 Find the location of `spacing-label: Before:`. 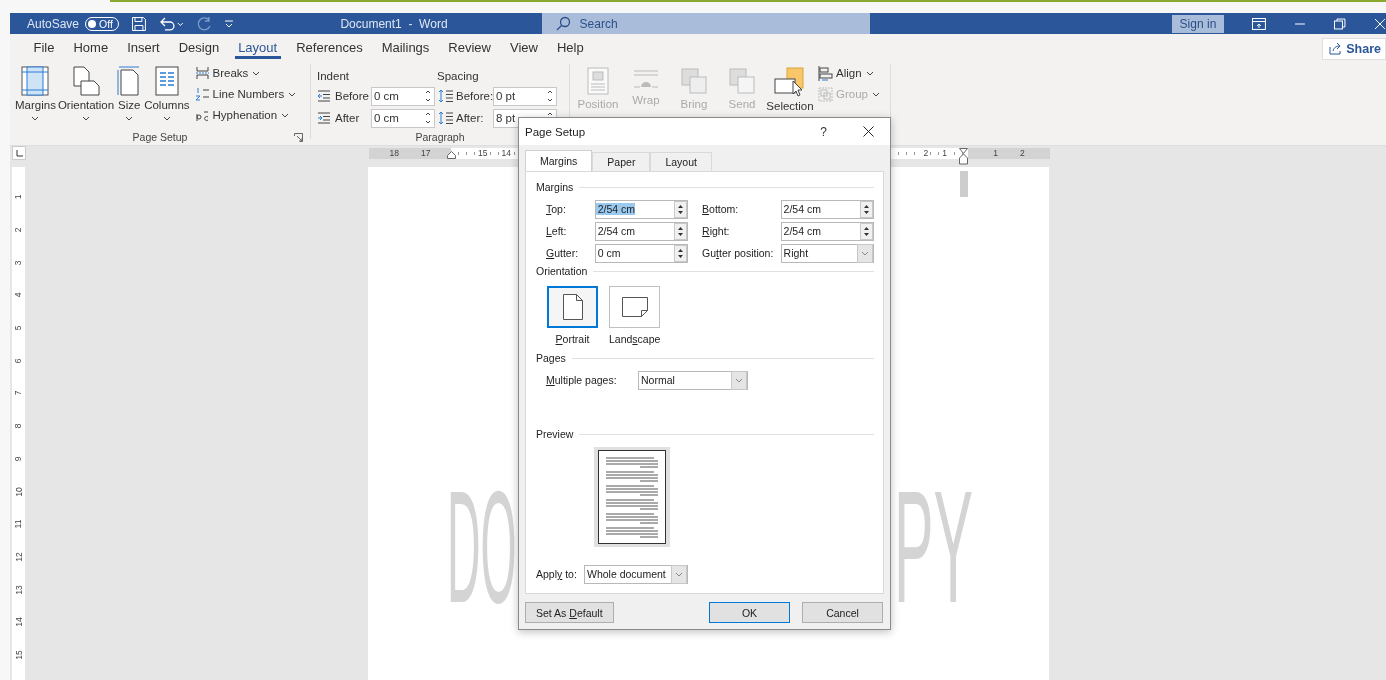

spacing-label: Before: is located at coordinates (474, 96).